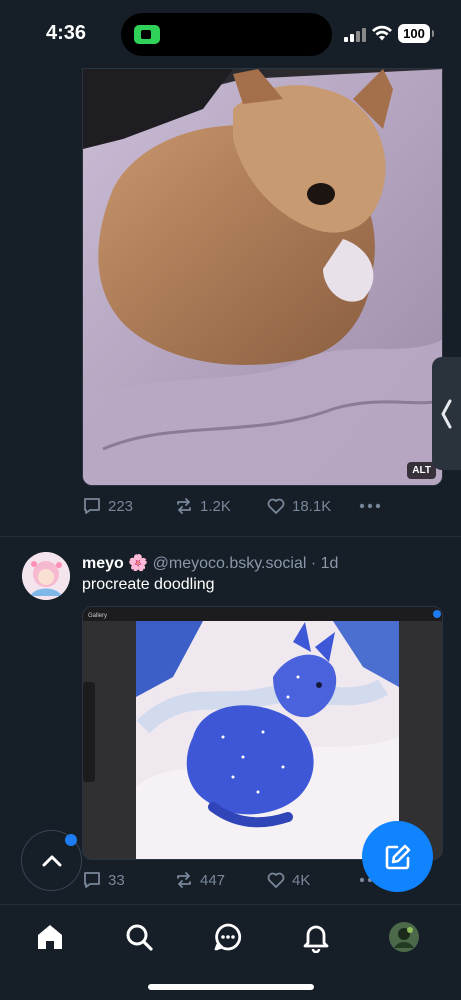  Describe the element at coordinates (288, 880) in the screenshot. I see `like-button: 4K` at that location.